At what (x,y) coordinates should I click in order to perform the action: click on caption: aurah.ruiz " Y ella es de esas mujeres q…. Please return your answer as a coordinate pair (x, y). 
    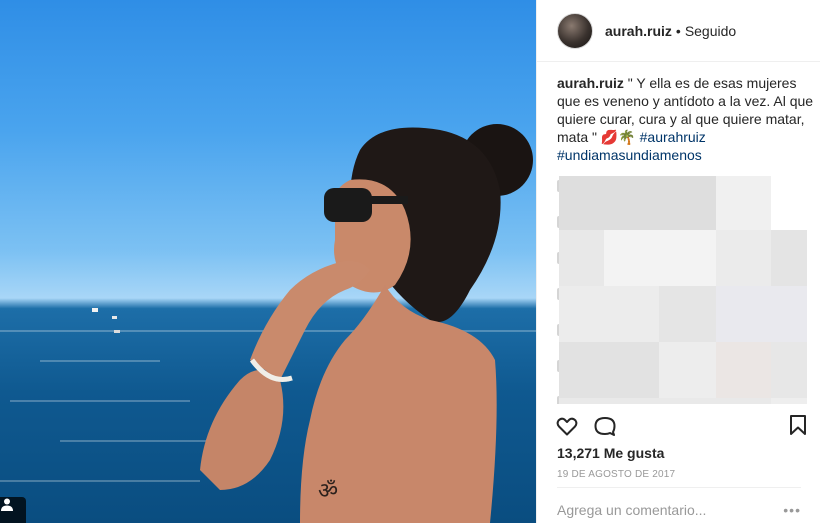
    Looking at the image, I should click on (686, 119).